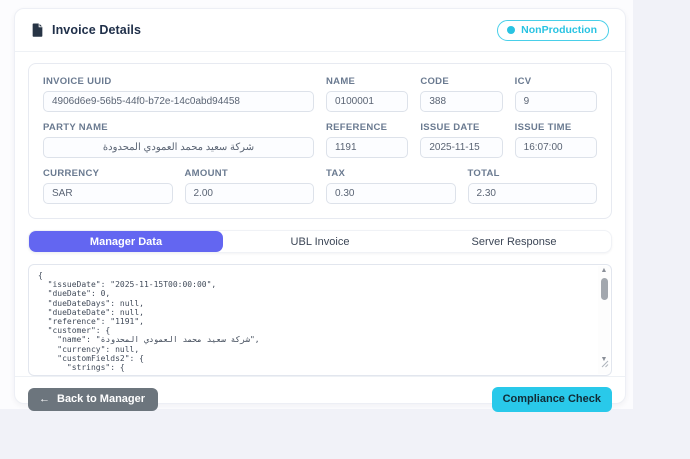  Describe the element at coordinates (71, 173) in the screenshot. I see `field-label: CURRENCY` at that location.